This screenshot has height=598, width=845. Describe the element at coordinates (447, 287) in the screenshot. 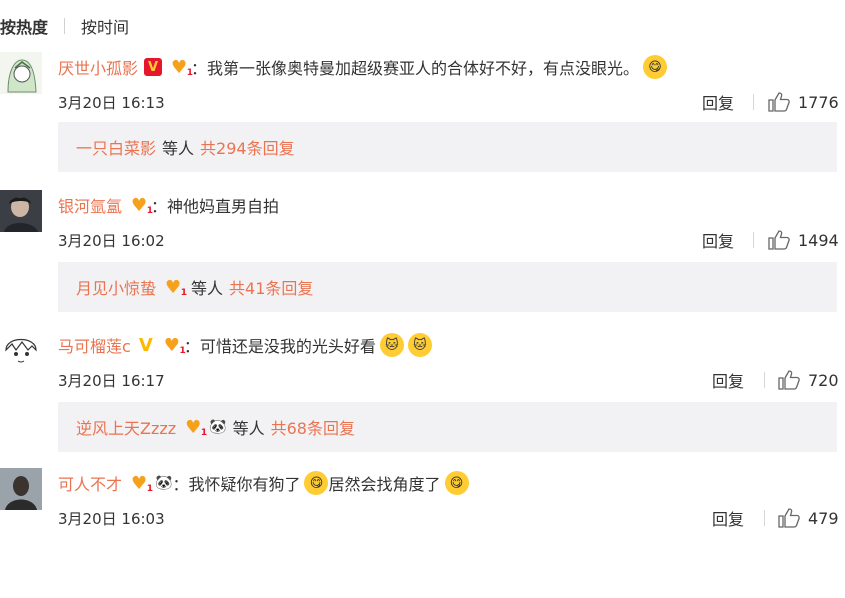

I see `sub-reply-box: 月见小惊蛰 ♥ 1 等人 共41条回复` at that location.